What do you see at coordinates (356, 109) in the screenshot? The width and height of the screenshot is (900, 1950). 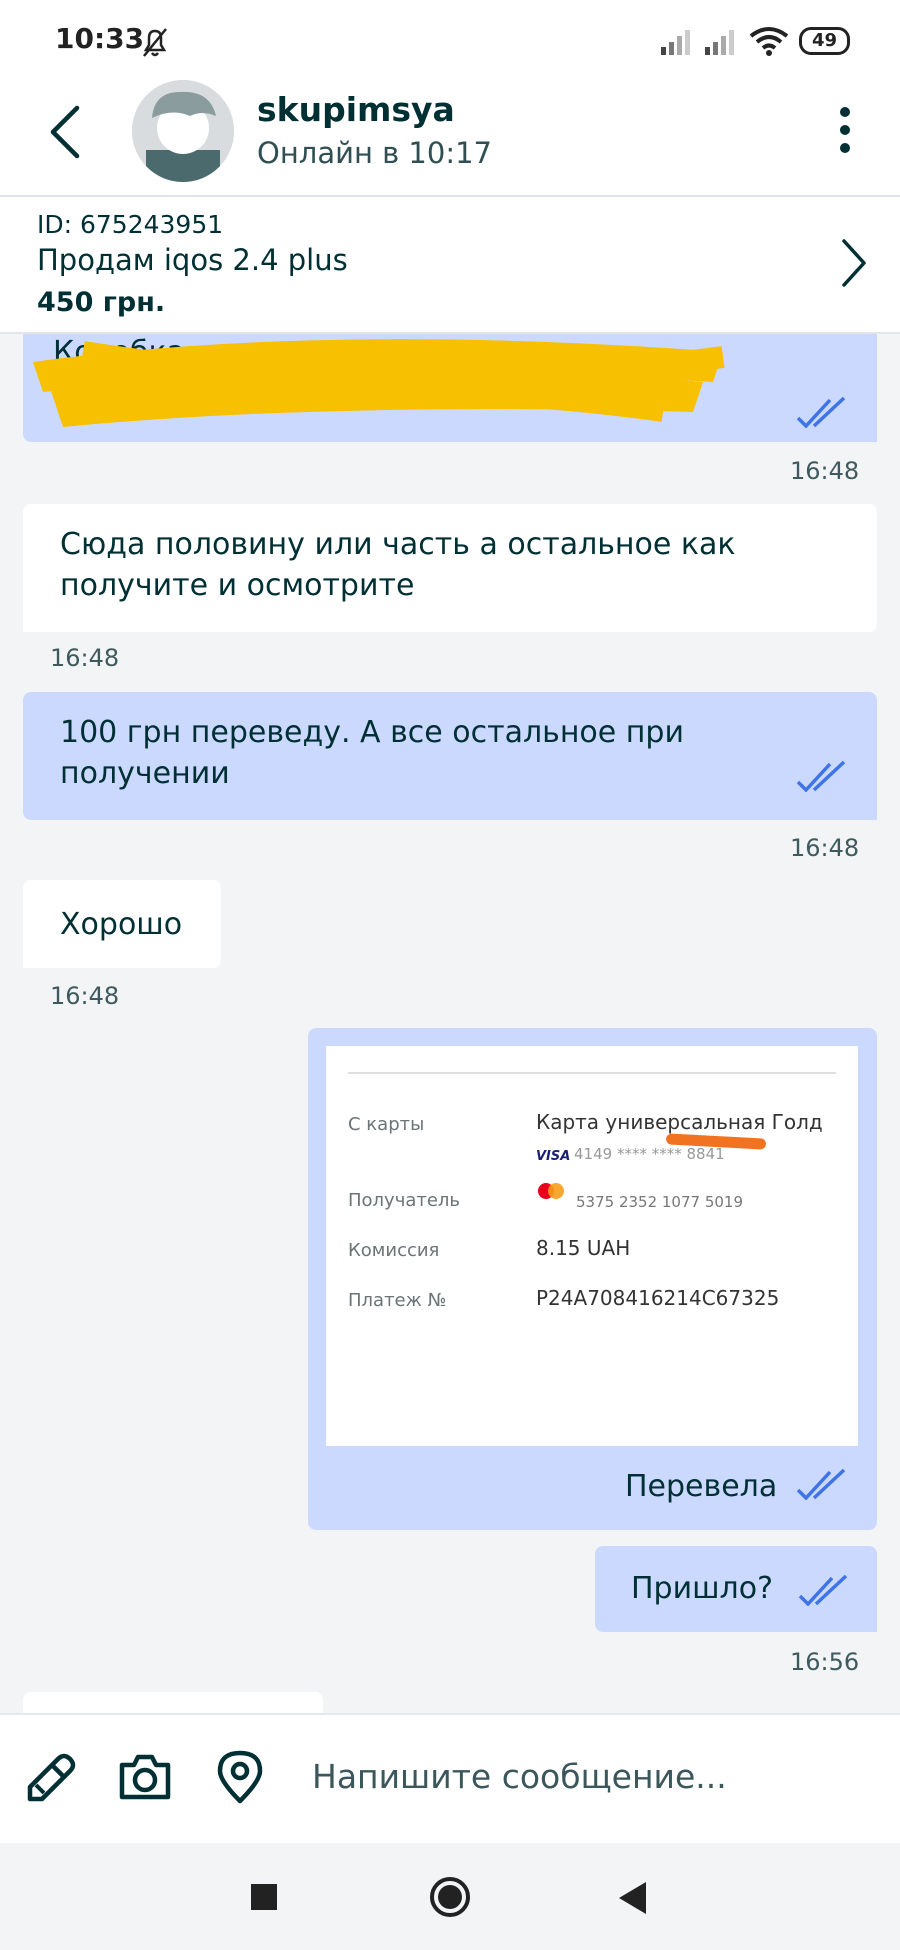 I see `contact-name: skupimsya` at bounding box center [356, 109].